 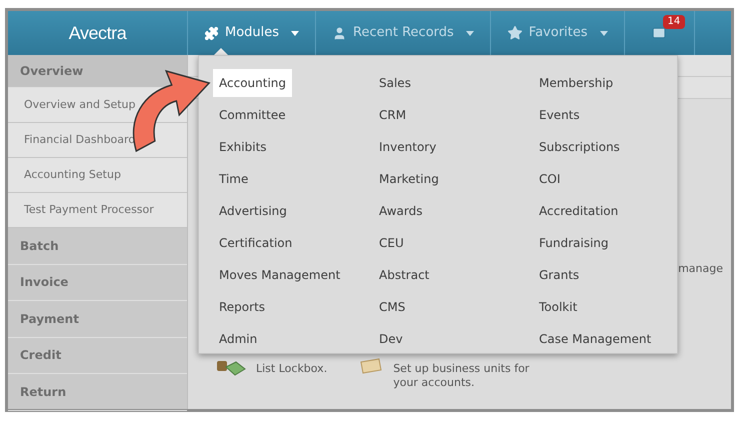 I want to click on star-icon, so click(x=514, y=33).